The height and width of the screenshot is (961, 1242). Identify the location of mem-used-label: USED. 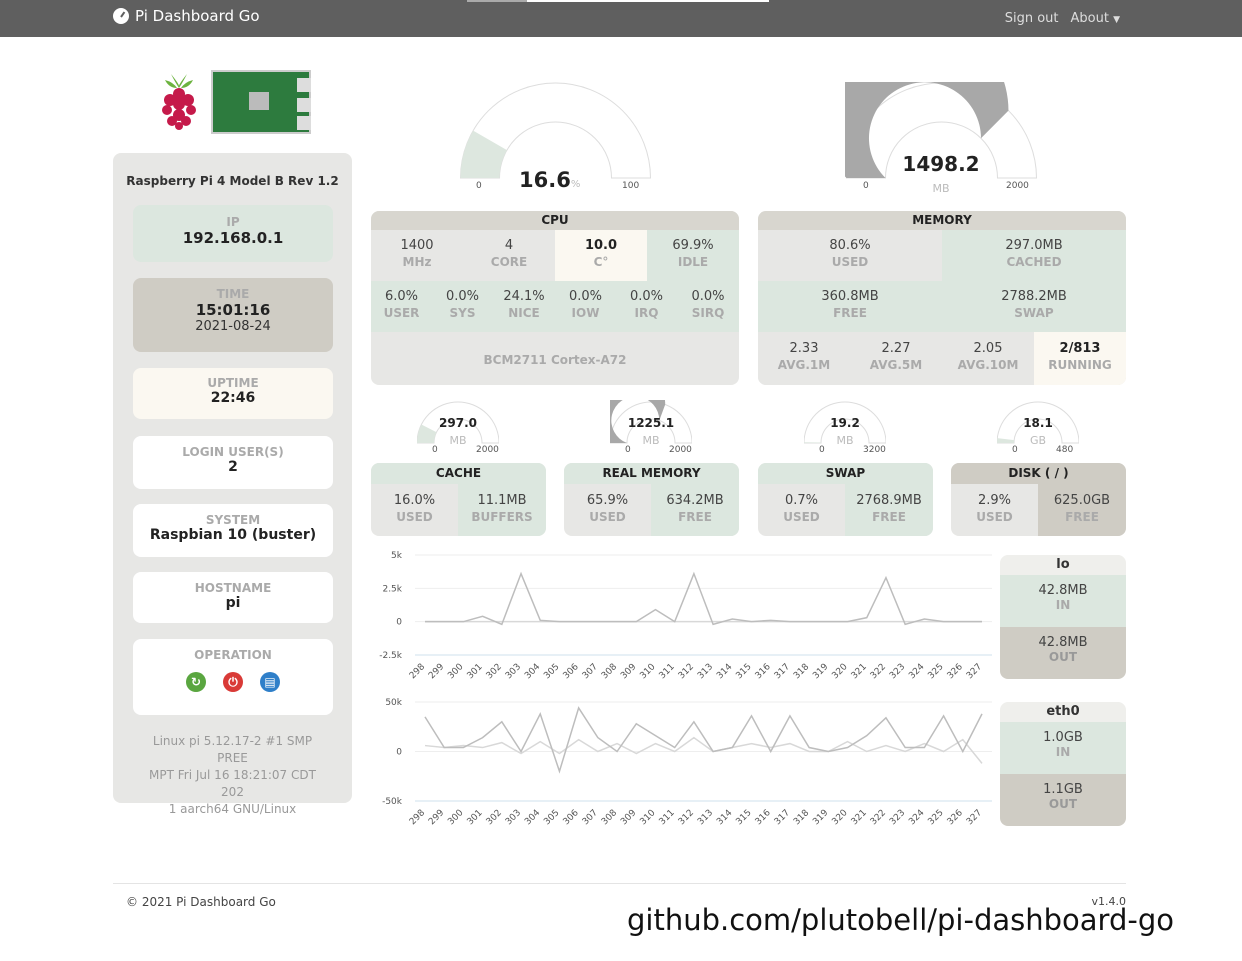
(850, 262).